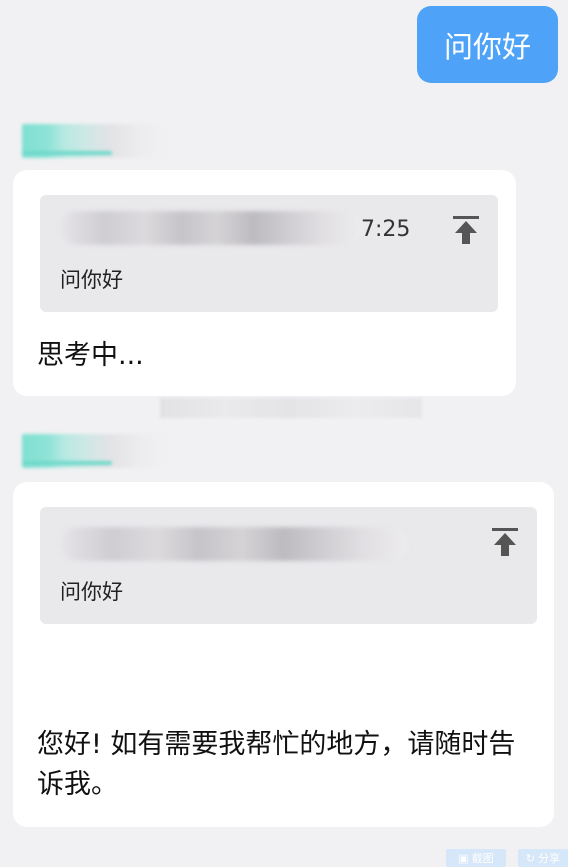  What do you see at coordinates (463, 858) in the screenshot?
I see `image-icon: ▣` at bounding box center [463, 858].